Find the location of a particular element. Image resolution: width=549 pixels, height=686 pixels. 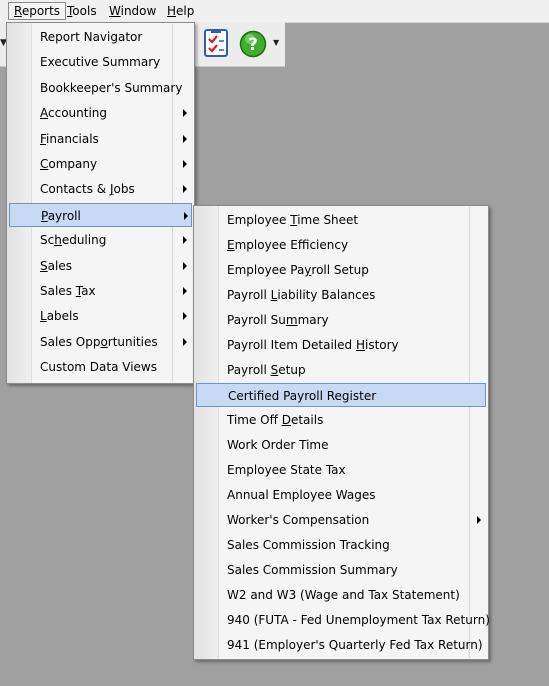

payroll-item-940-futa-fed-unemployment-tax-return: 940 (FUTA - Fed Unemployment Tax Return) is located at coordinates (343, 620).